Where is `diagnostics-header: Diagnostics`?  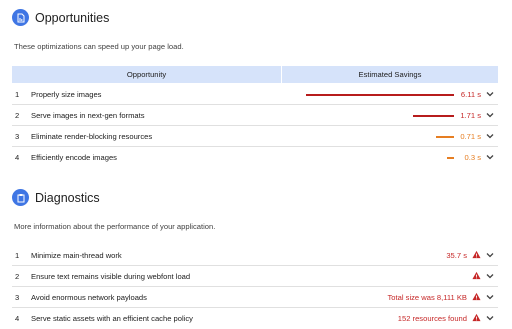 diagnostics-header: Diagnostics is located at coordinates (56, 197).